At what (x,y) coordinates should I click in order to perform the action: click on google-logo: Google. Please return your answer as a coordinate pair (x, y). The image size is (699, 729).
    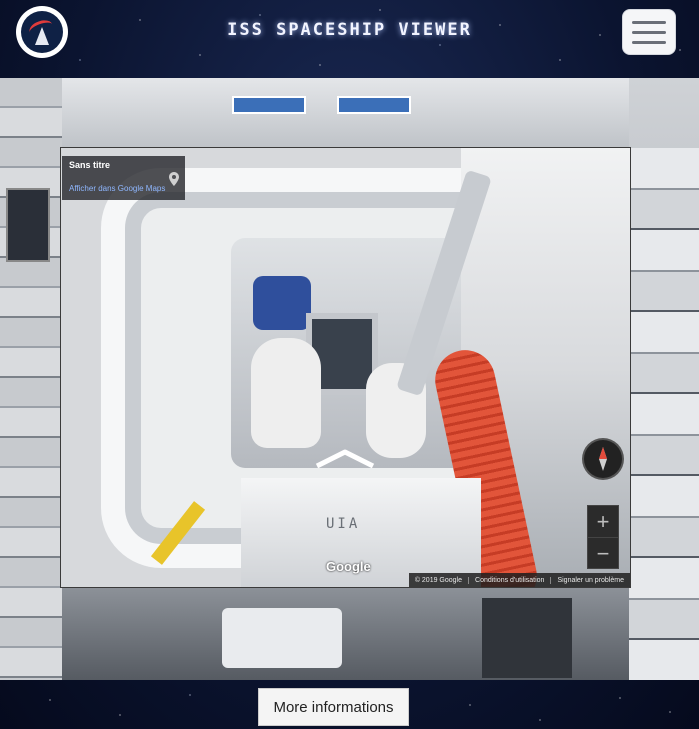
    Looking at the image, I should click on (348, 566).